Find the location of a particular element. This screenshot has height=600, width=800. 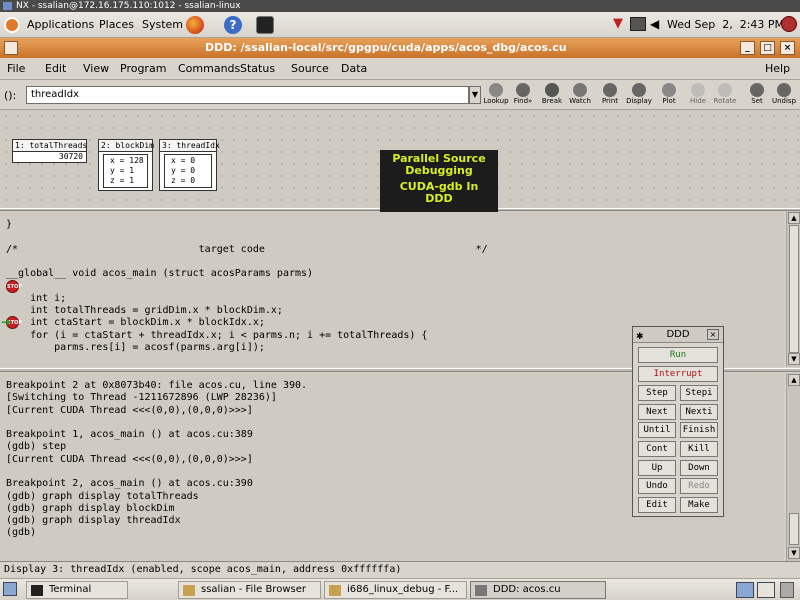

menu-source: Source is located at coordinates (310, 68).